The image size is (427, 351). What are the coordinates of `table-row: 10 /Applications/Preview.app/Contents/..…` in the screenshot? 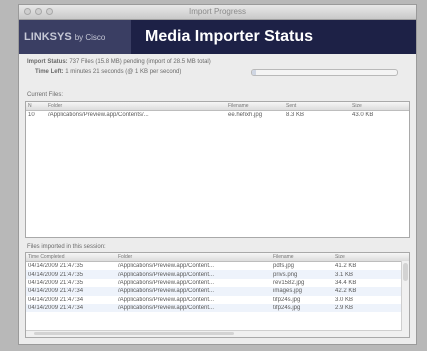 It's located at (217, 115).